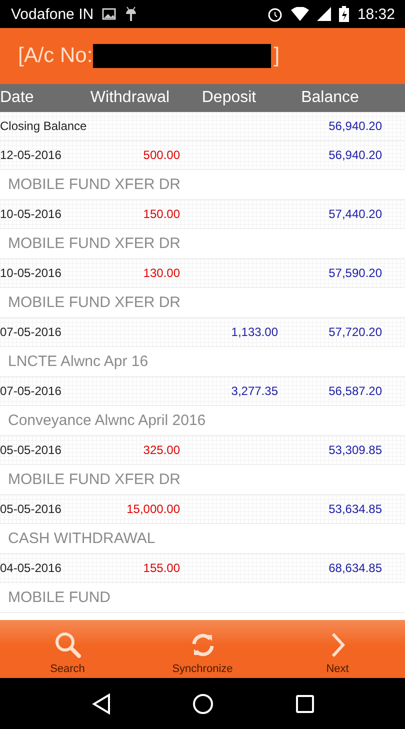 This screenshot has width=405, height=729. I want to click on table-cell-text: 500.00, so click(161, 155).